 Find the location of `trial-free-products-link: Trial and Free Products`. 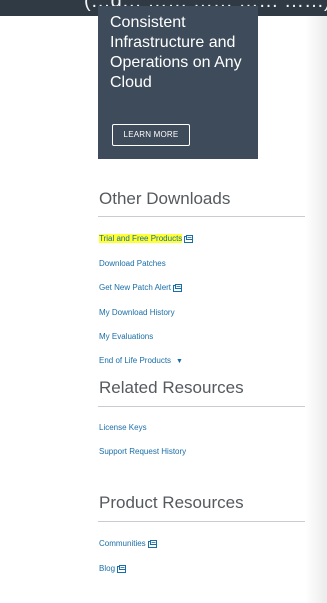

trial-free-products-link: Trial and Free Products is located at coordinates (146, 238).